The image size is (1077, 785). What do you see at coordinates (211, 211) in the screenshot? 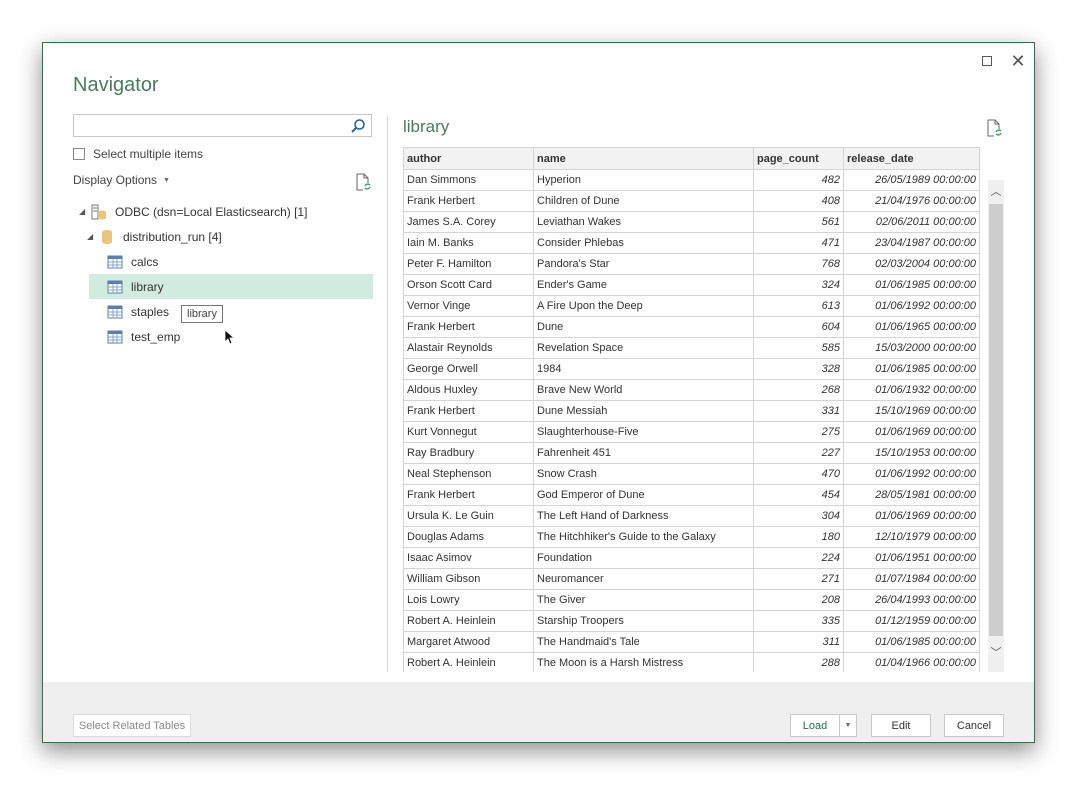
I see `tree-item-label: ODBC (dsn=Local Elasticsearch) [1]` at bounding box center [211, 211].